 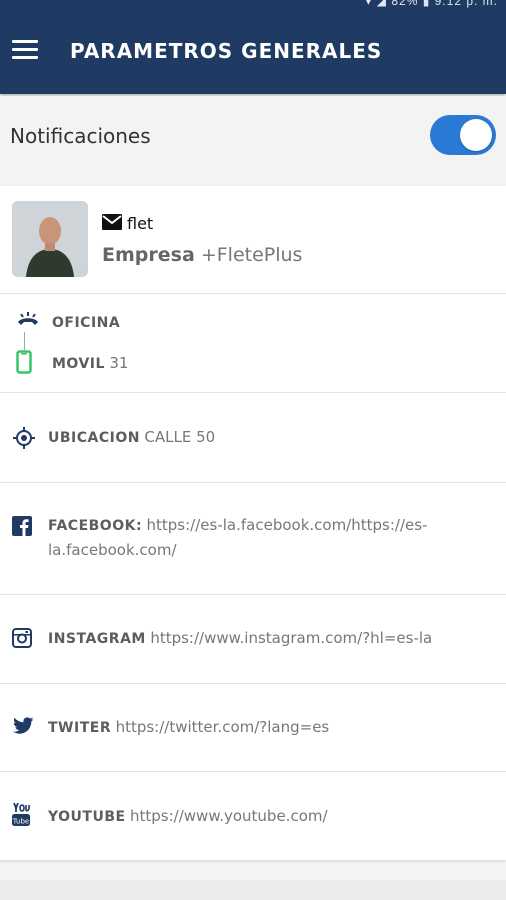 What do you see at coordinates (112, 550) in the screenshot?
I see `facebook-value-continued: la.facebook.com/` at bounding box center [112, 550].